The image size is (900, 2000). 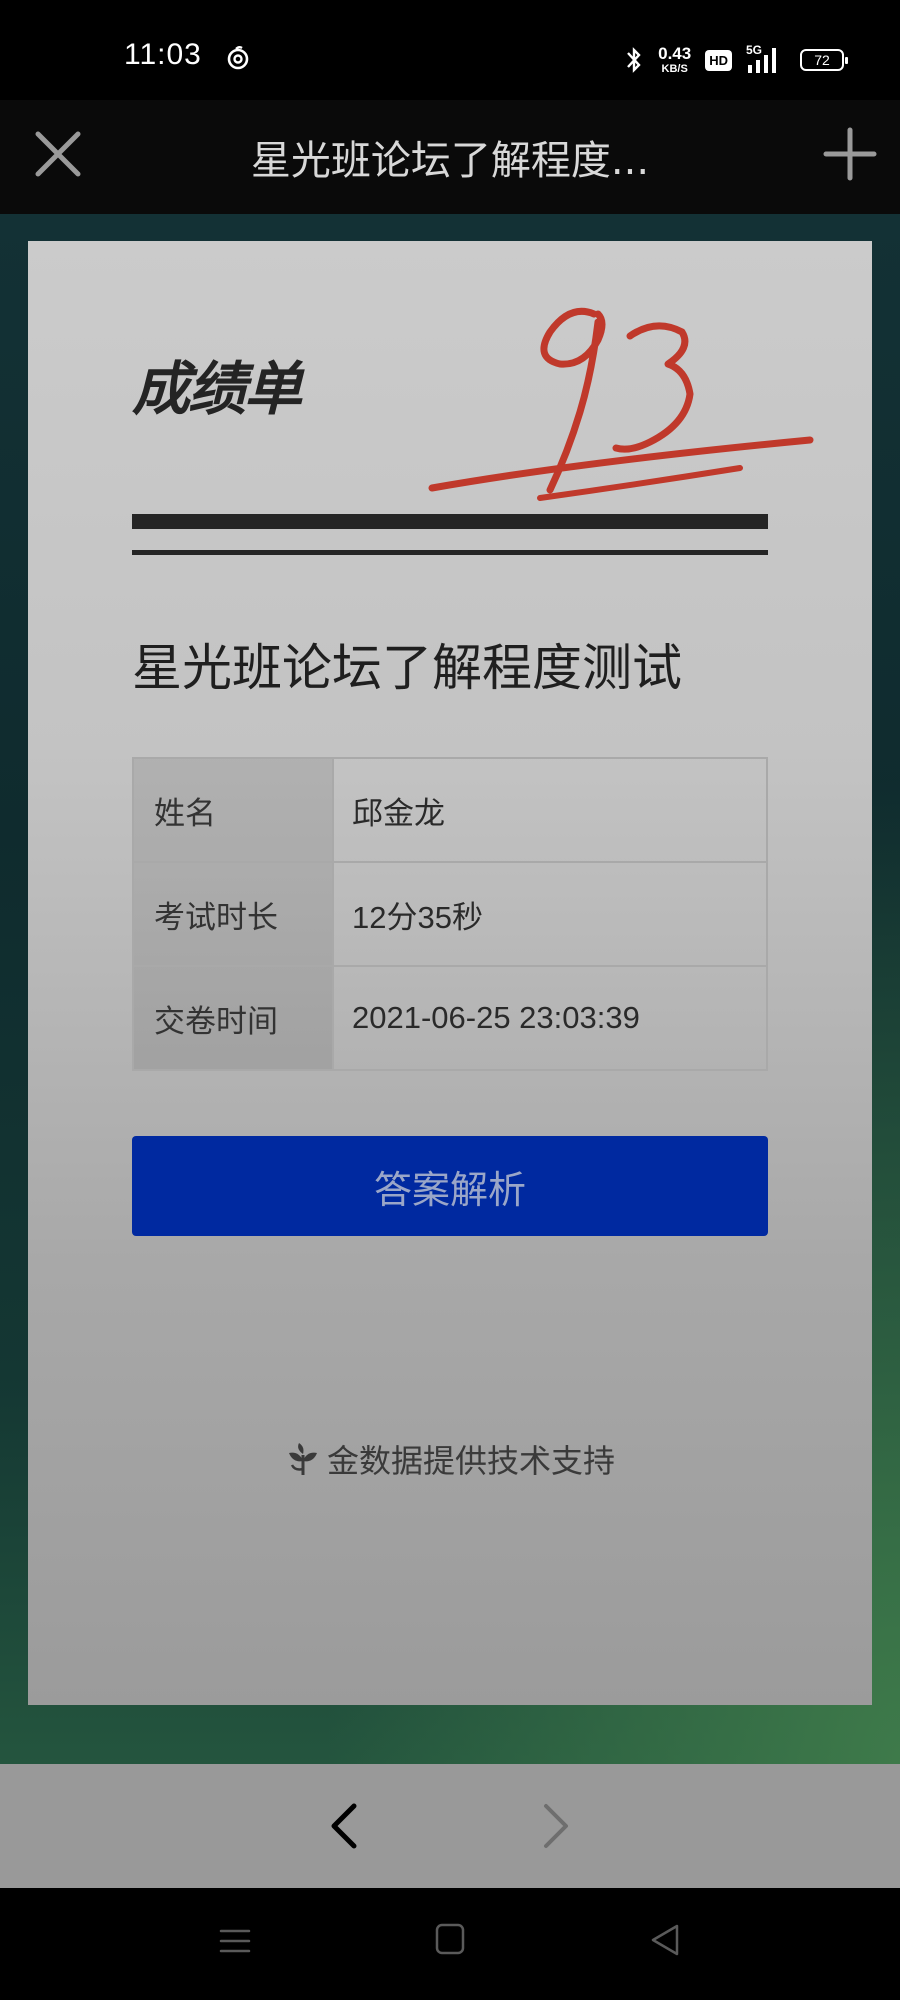 What do you see at coordinates (450, 521) in the screenshot?
I see `divider-thick` at bounding box center [450, 521].